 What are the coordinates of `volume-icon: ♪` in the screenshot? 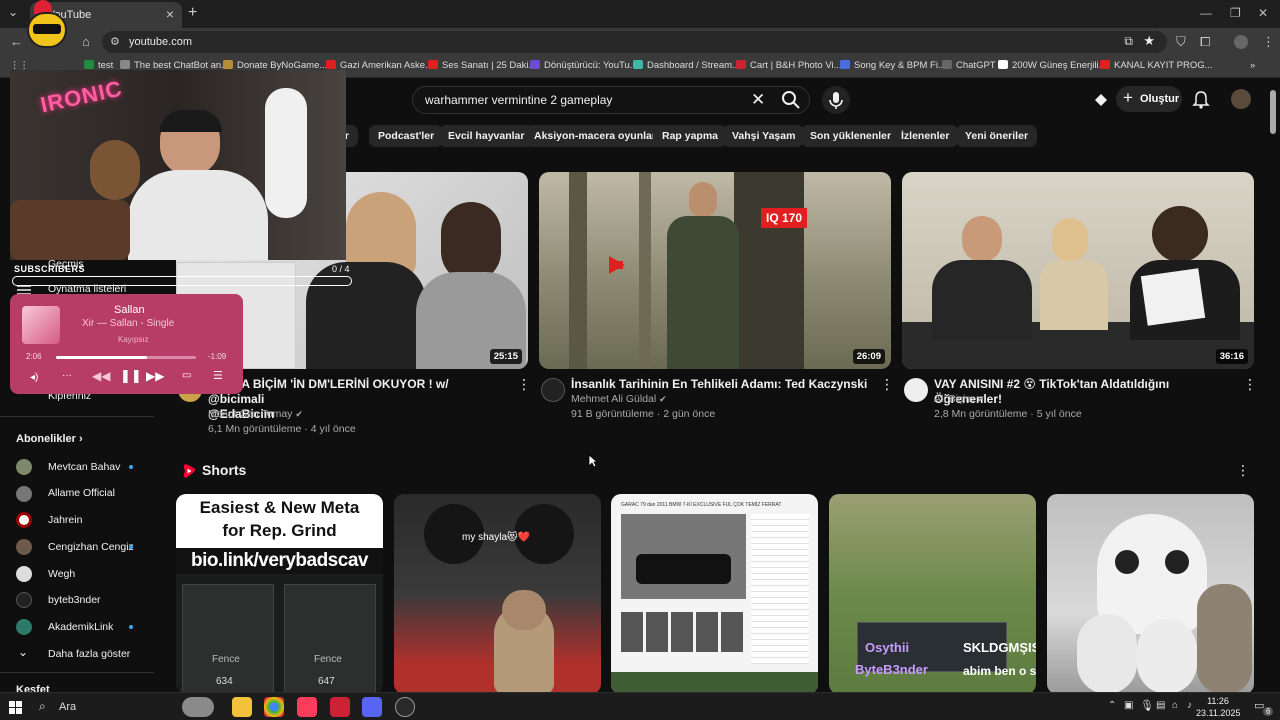 It's located at (1189, 705).